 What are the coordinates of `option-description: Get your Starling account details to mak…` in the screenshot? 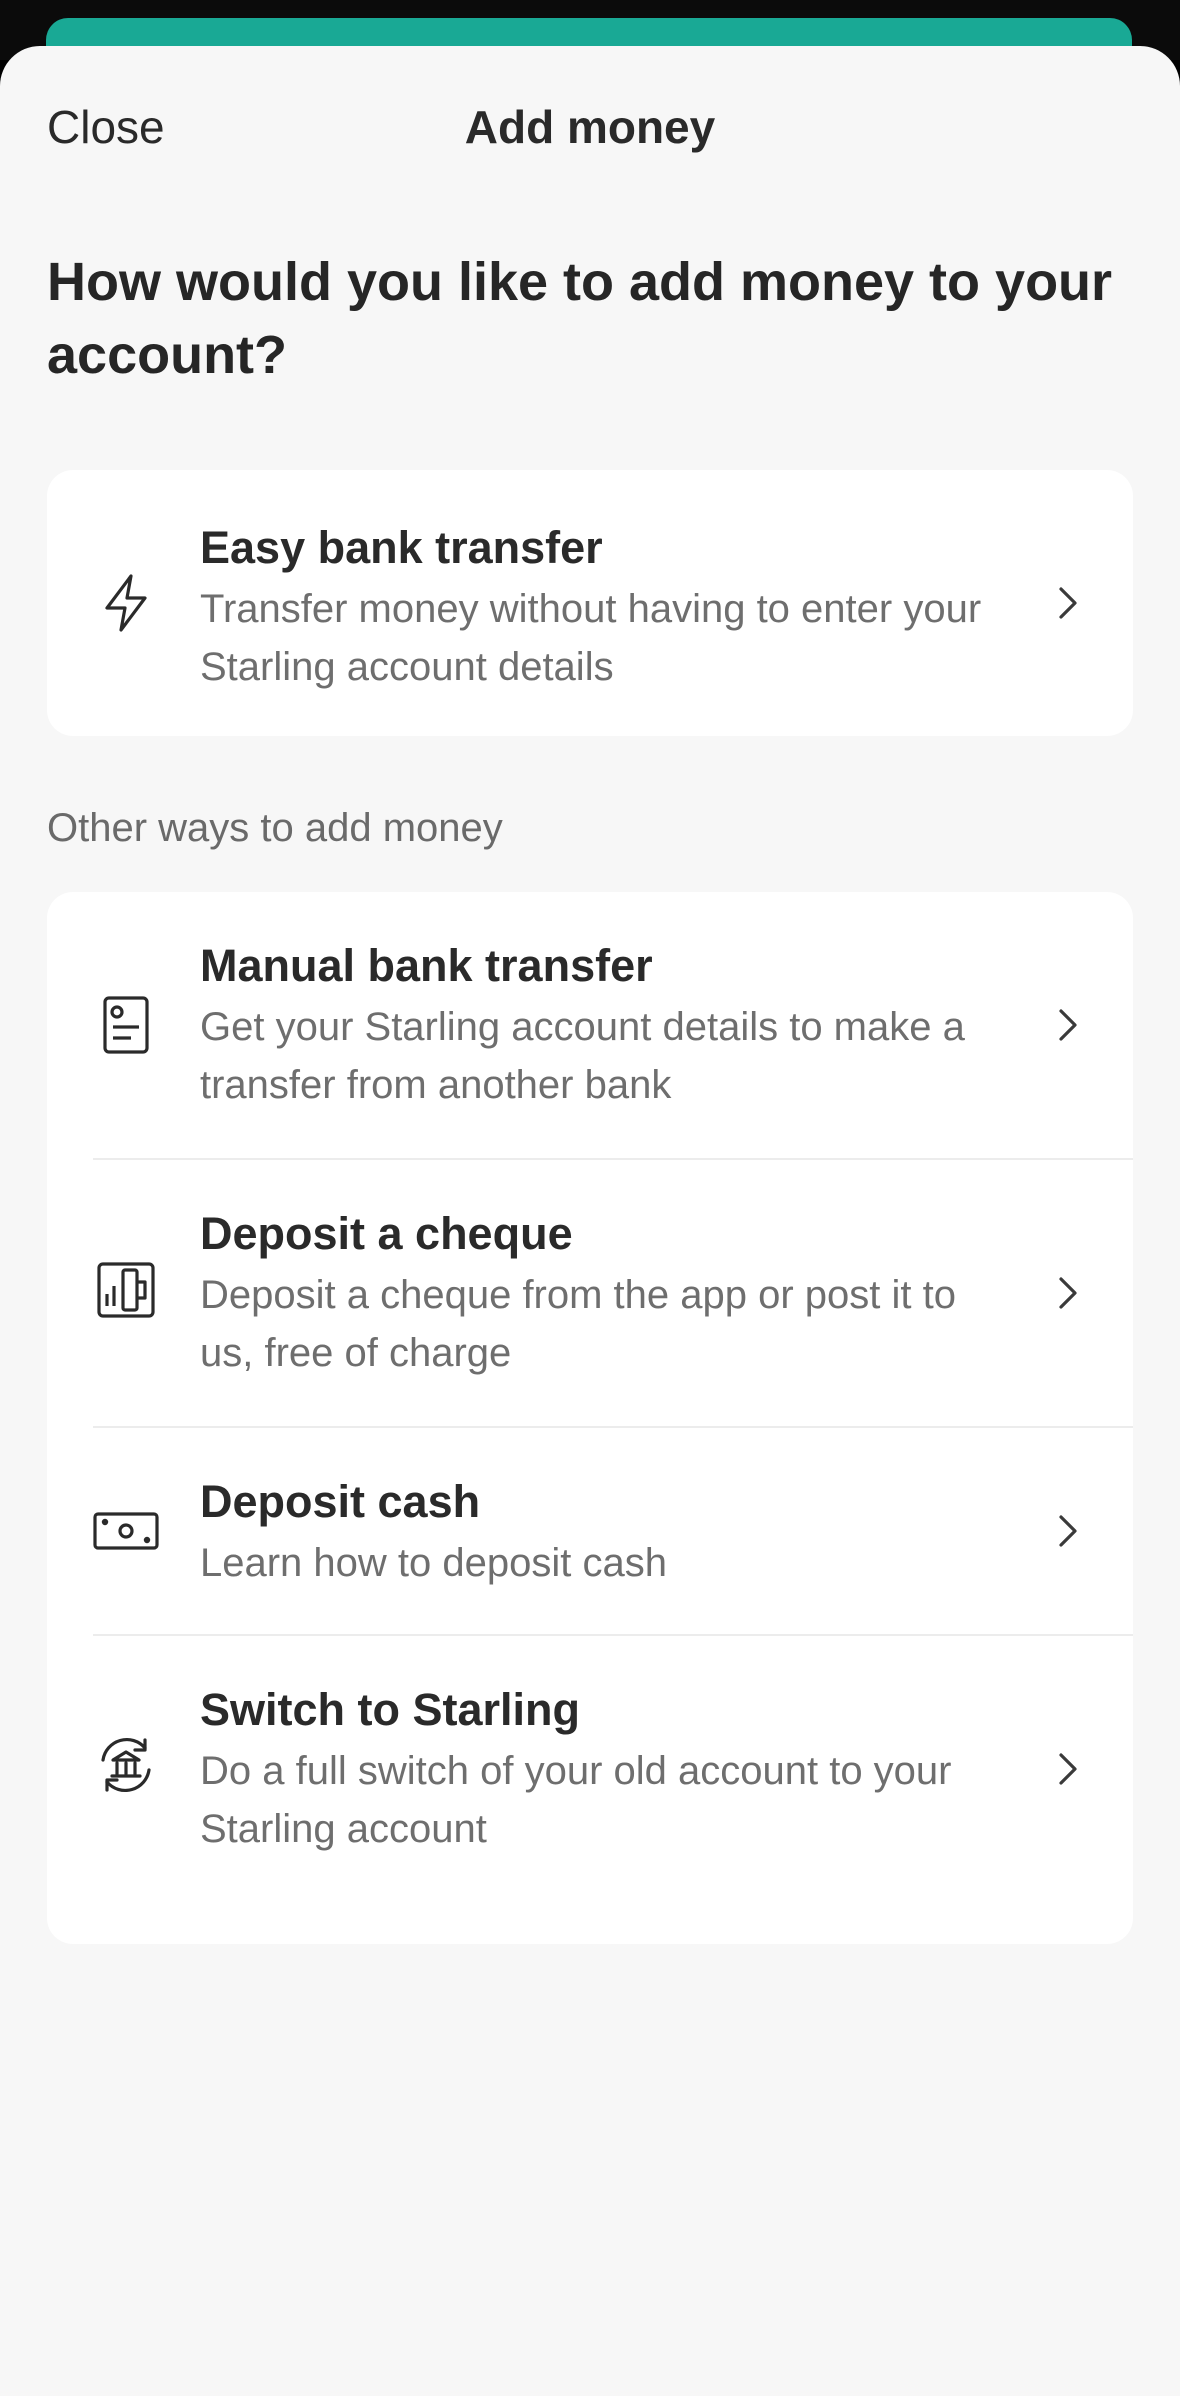 It's located at (582, 1056).